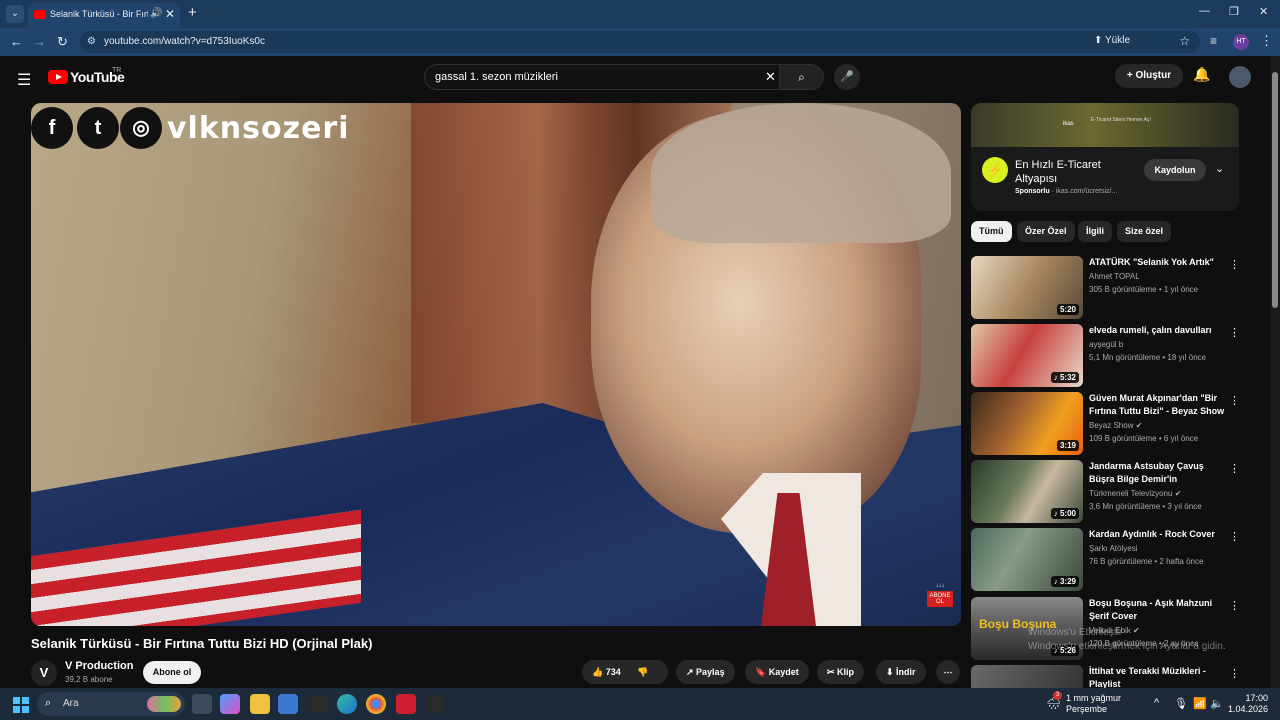 The image size is (1280, 720). Describe the element at coordinates (44, 673) in the screenshot. I see `channel-avatar: V` at that location.